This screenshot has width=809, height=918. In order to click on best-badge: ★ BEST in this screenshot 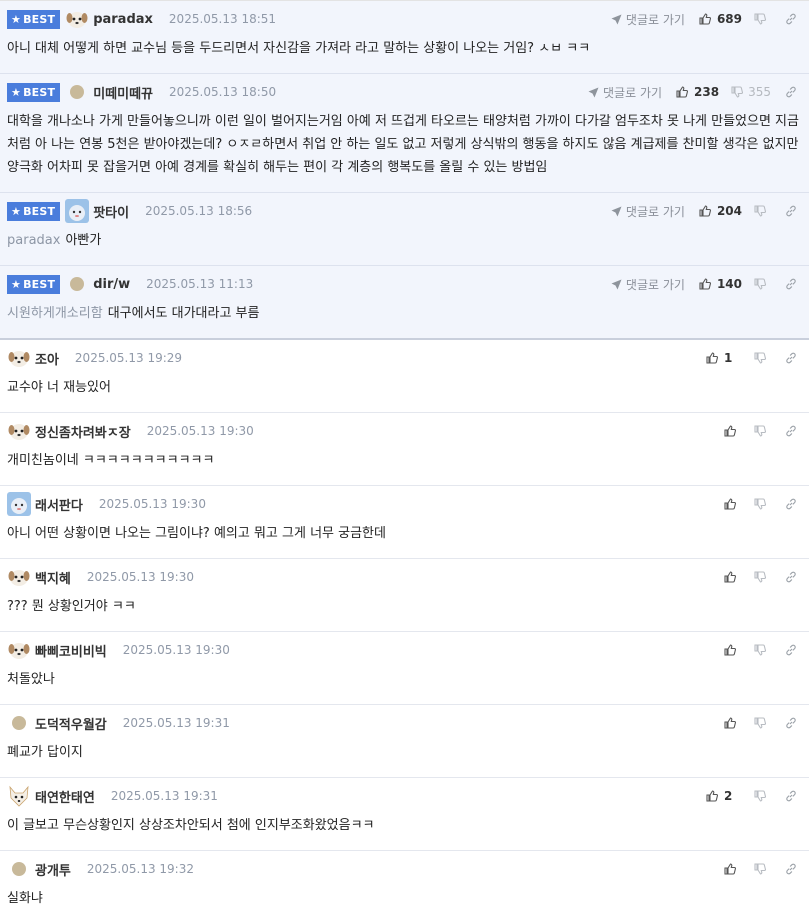, I will do `click(34, 211)`.